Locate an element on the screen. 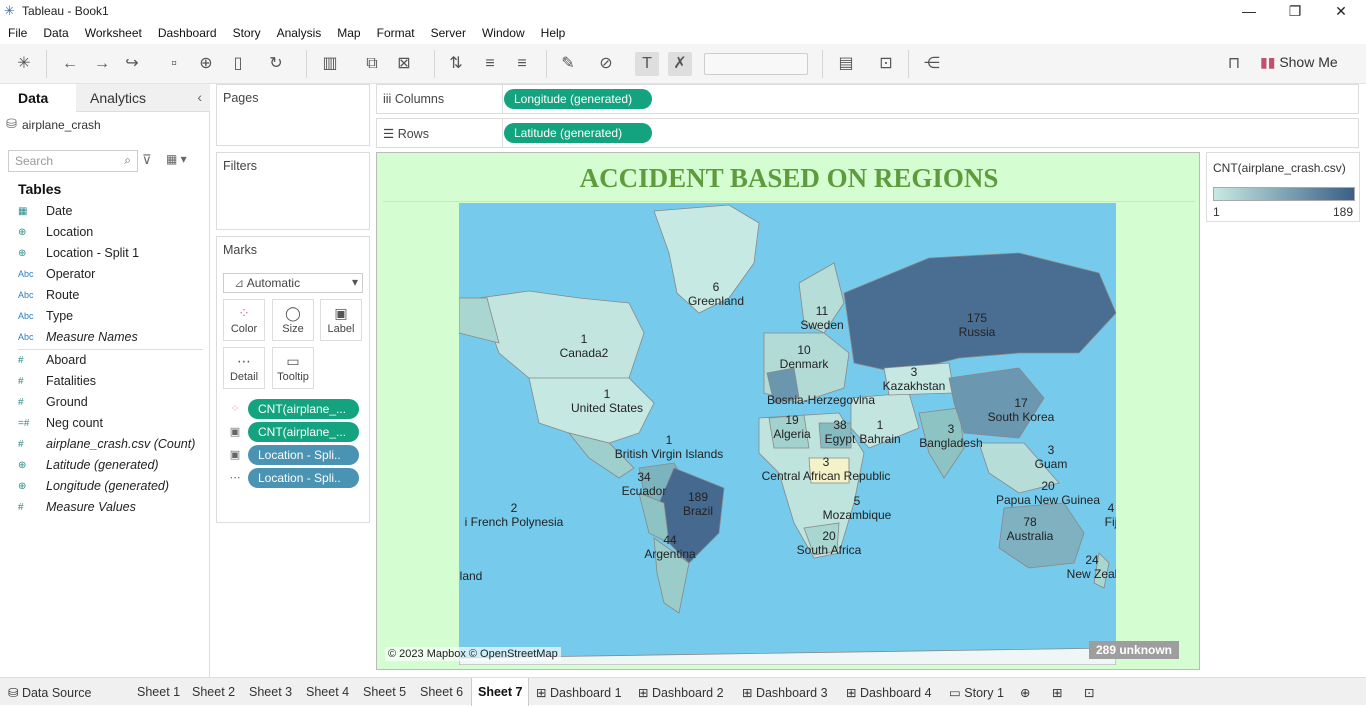  field-date: ▦ Date is located at coordinates (113, 211).